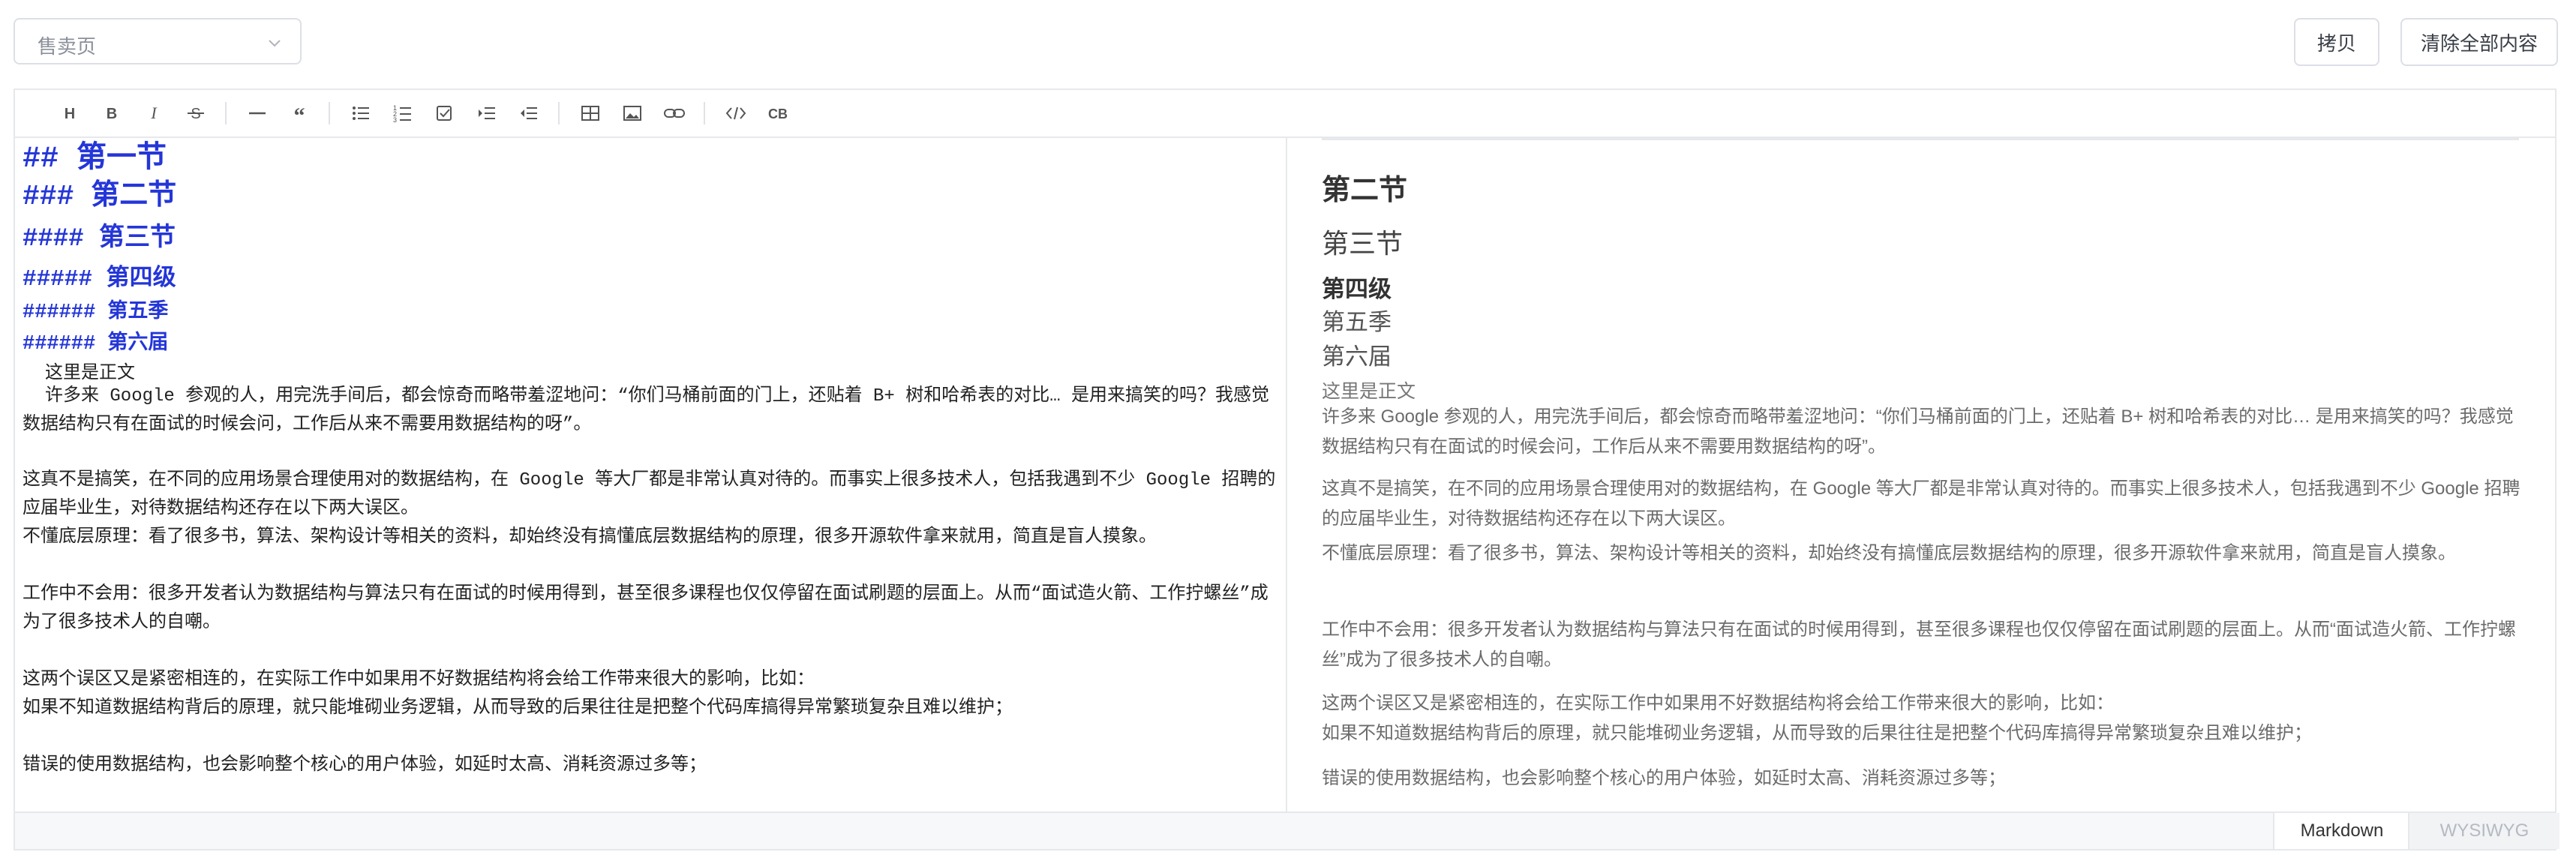  What do you see at coordinates (99, 239) in the screenshot?
I see `md-heading-4: #### 第三节` at bounding box center [99, 239].